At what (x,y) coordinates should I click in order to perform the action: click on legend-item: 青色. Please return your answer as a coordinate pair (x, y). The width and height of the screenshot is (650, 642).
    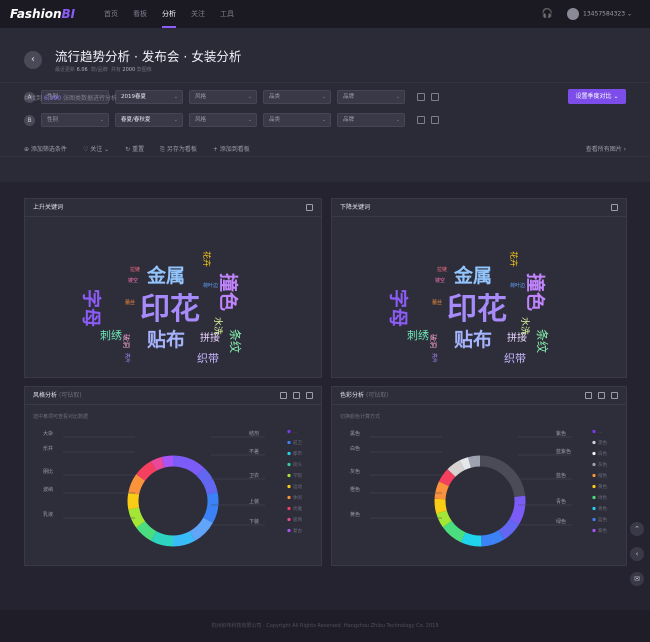
    Looking at the image, I should click on (602, 508).